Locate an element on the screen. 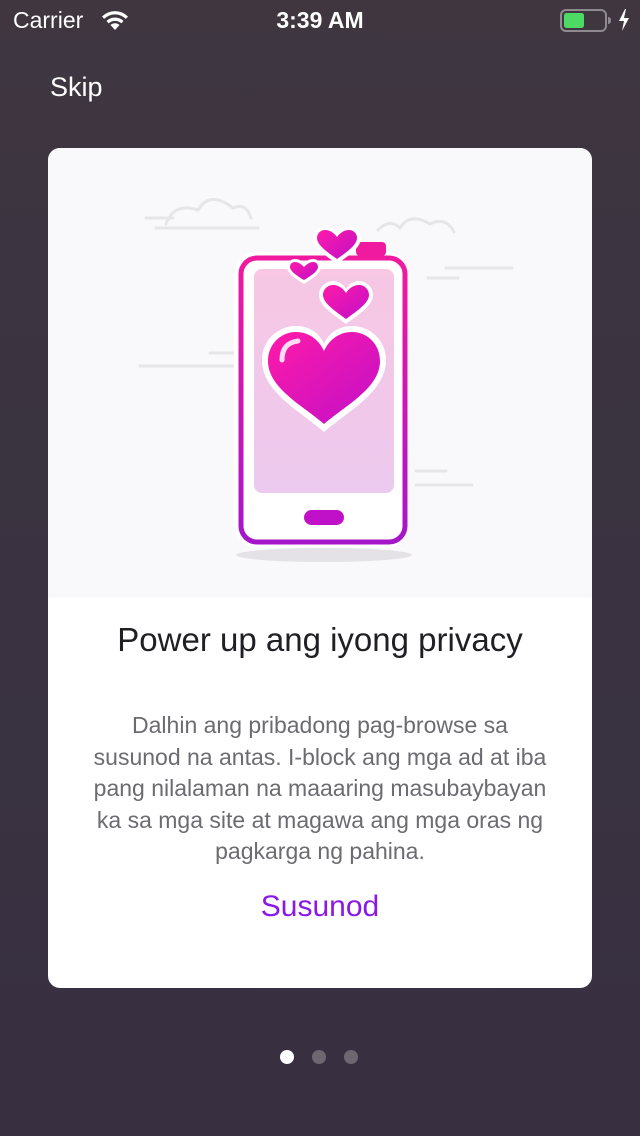  status-bar: Carrier 3:39 AM is located at coordinates (320, 20).